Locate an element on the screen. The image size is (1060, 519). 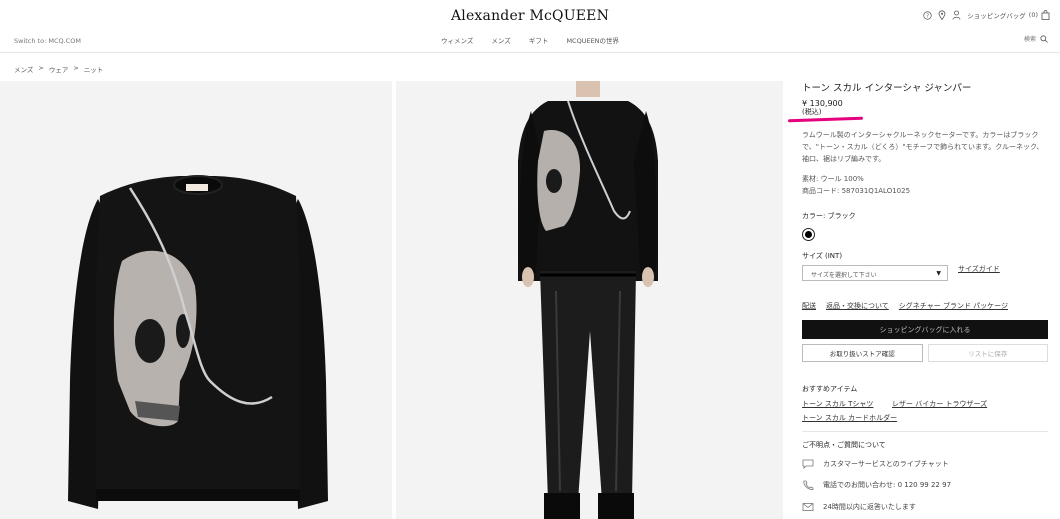
secondary-actions: お取り扱いストア確認 リストに保存 is located at coordinates (925, 353).